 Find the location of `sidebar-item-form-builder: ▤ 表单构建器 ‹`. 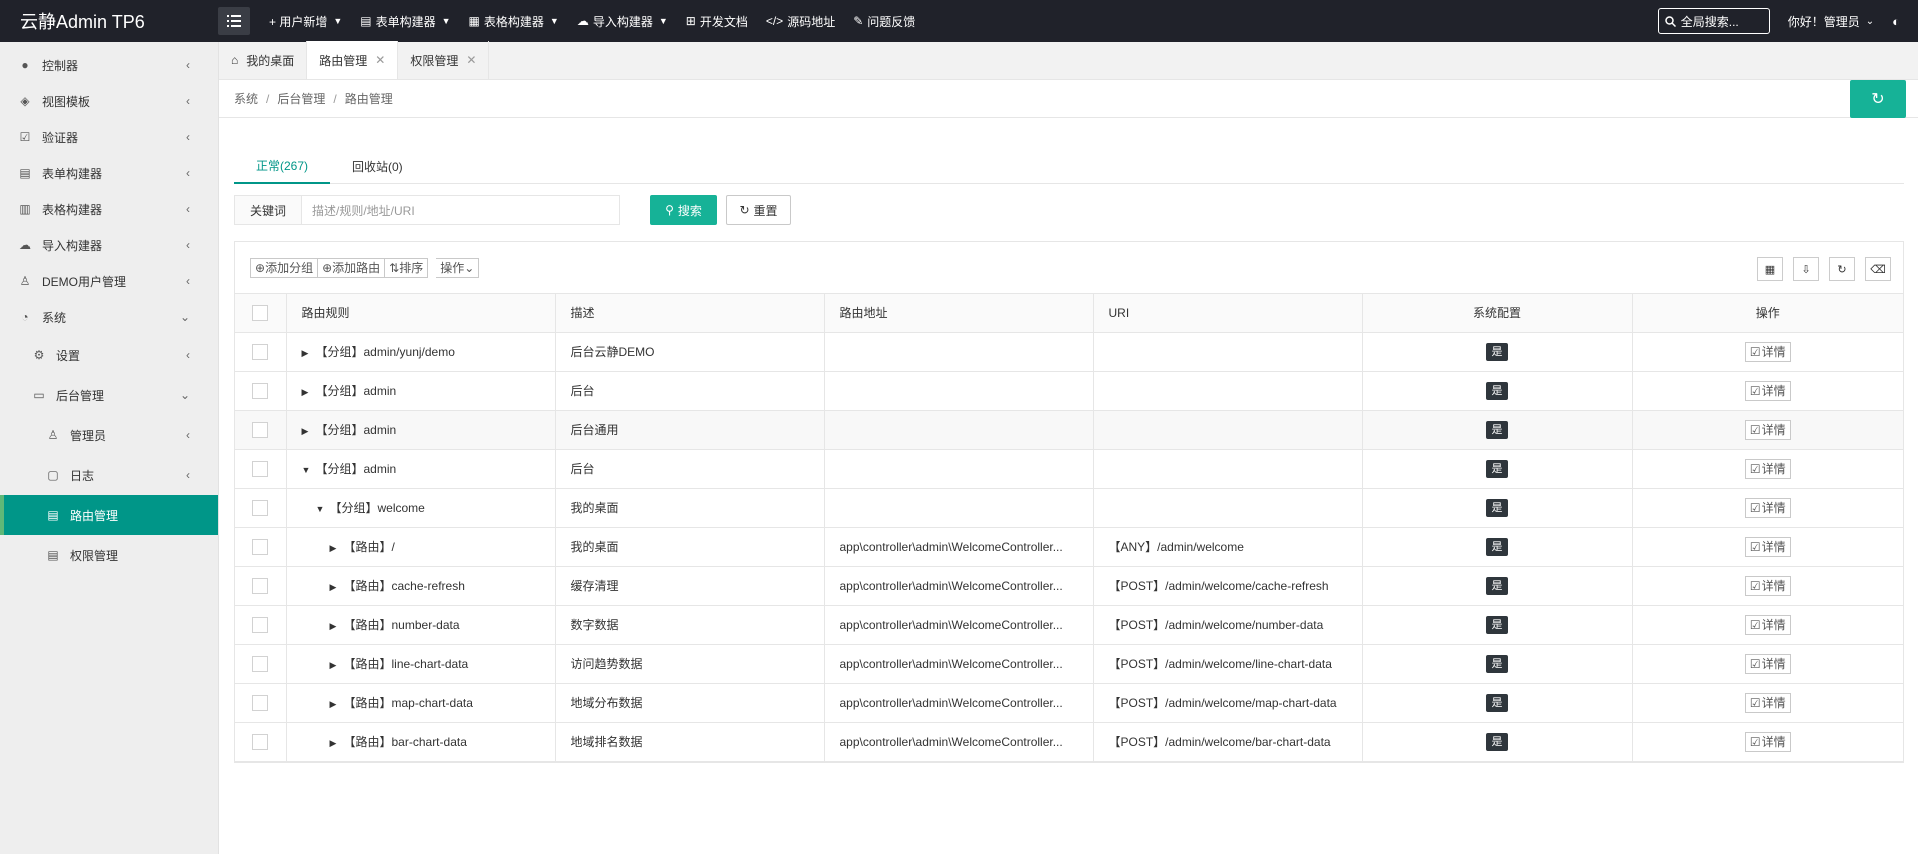

sidebar-item-form-builder: ▤ 表单构建器 ‹ is located at coordinates (109, 173).